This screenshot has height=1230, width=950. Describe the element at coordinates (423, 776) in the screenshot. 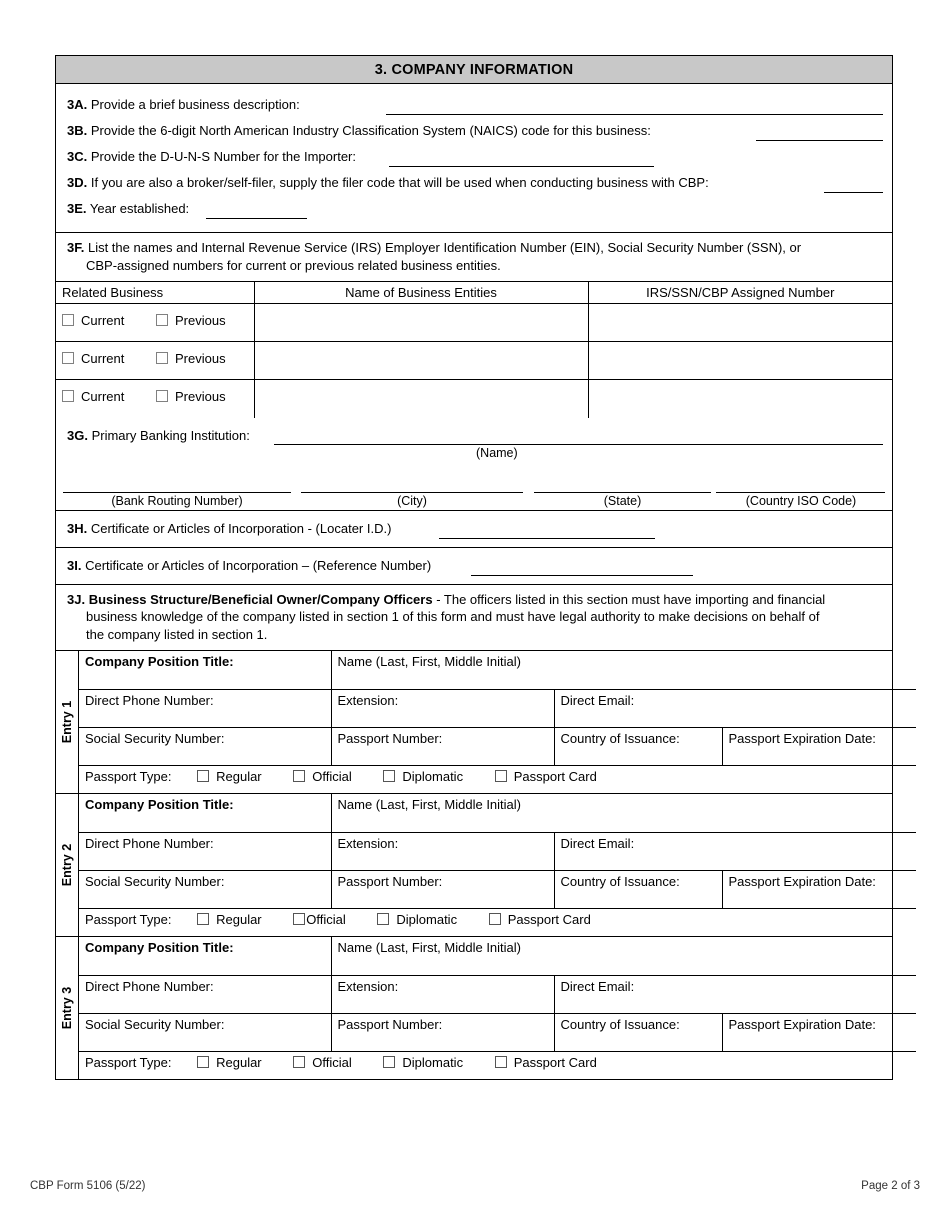

I see `entry-1-checkbox-diplomatic: Diplomatic` at that location.